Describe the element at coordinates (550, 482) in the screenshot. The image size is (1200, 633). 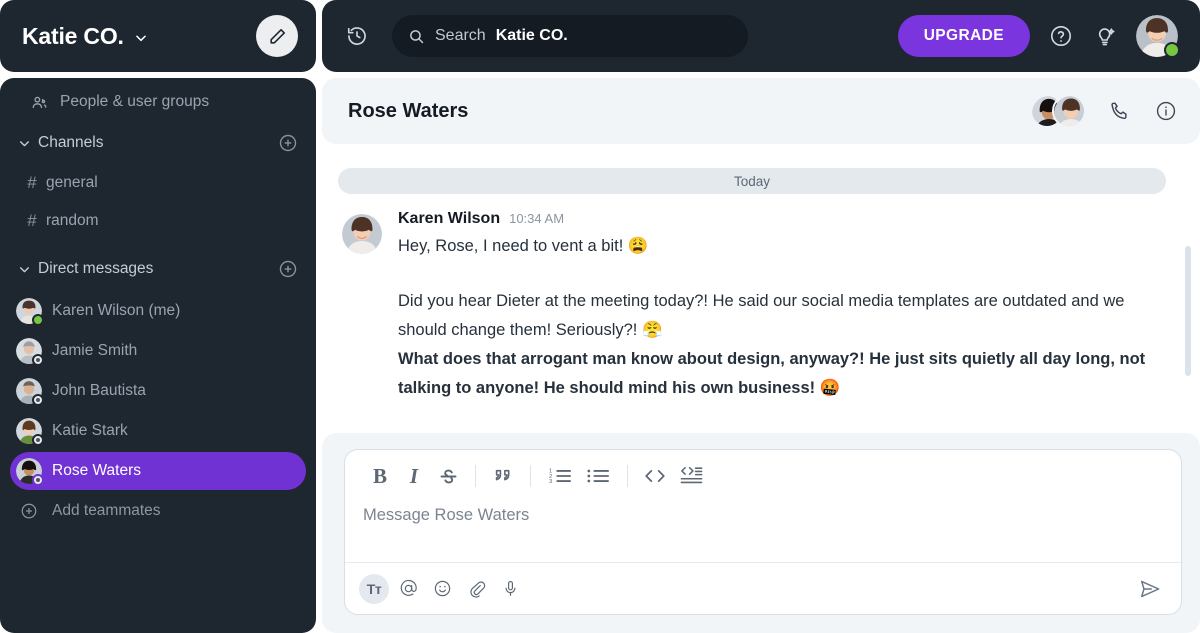
I see `svg-text: 3` at that location.